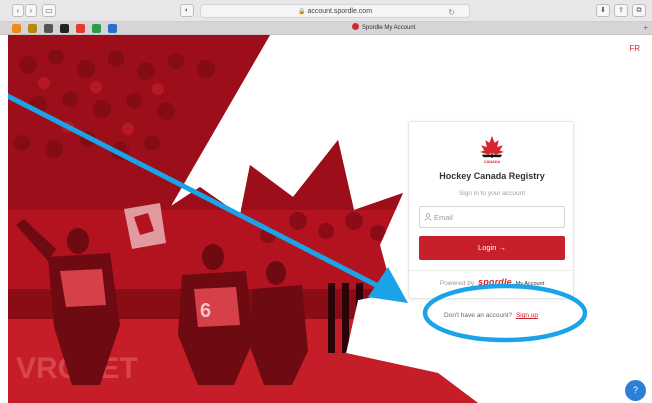 This screenshot has width=652, height=403. Describe the element at coordinates (639, 10) in the screenshot. I see `tabs-overview-icon: ⧉` at that location.